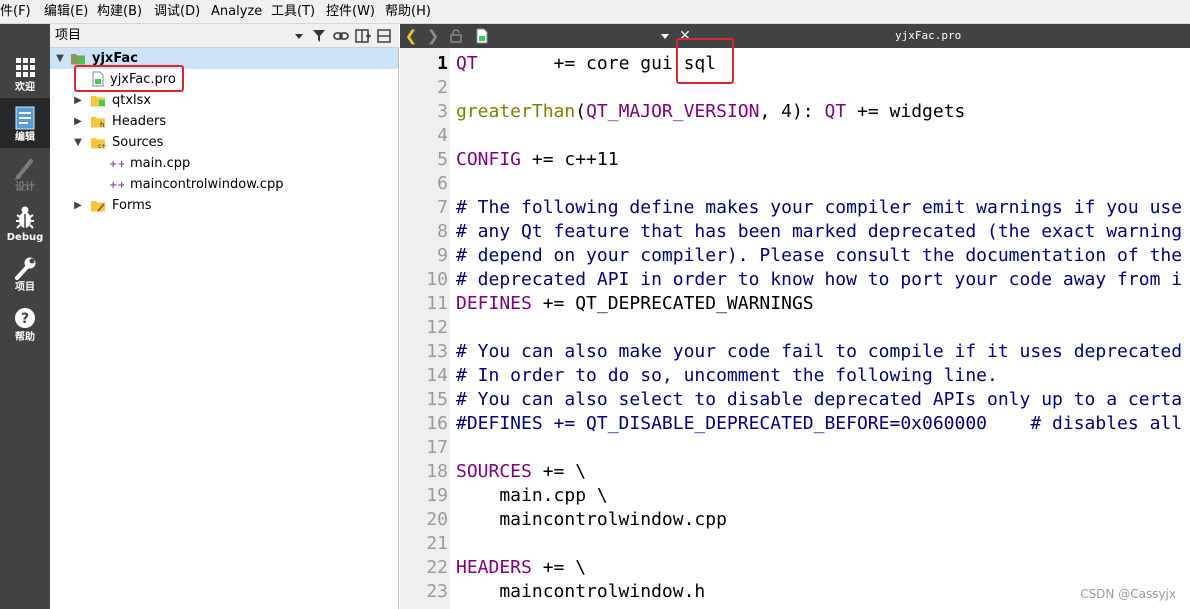  Describe the element at coordinates (456, 36) in the screenshot. I see `lock-icon` at that location.